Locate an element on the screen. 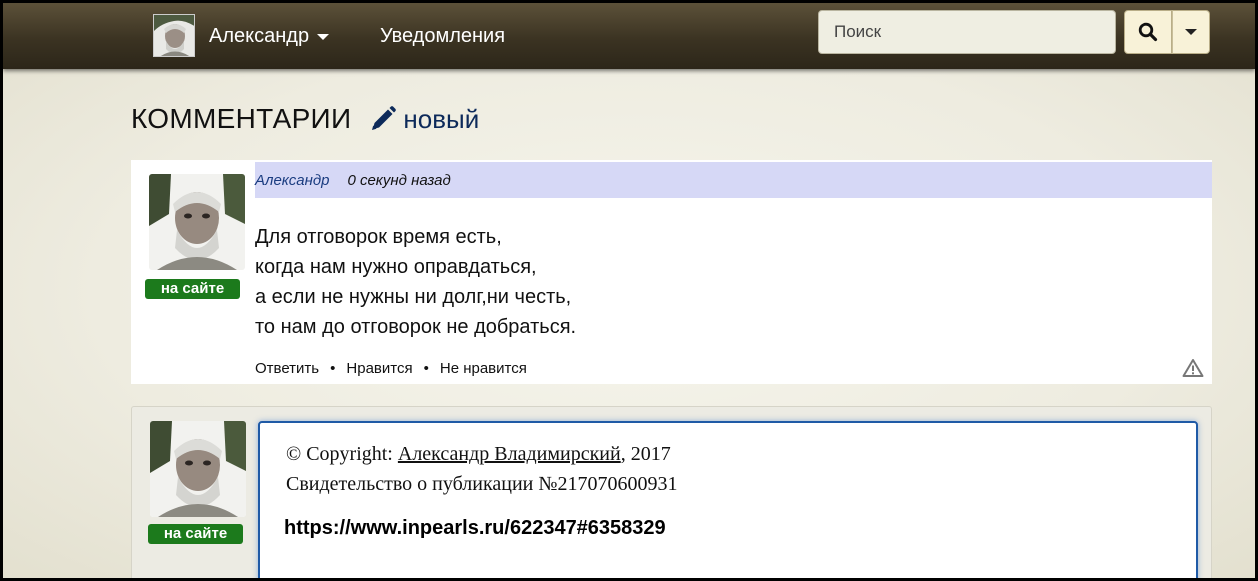 This screenshot has height=581, width=1258. comment-author-link: Александр is located at coordinates (292, 180).